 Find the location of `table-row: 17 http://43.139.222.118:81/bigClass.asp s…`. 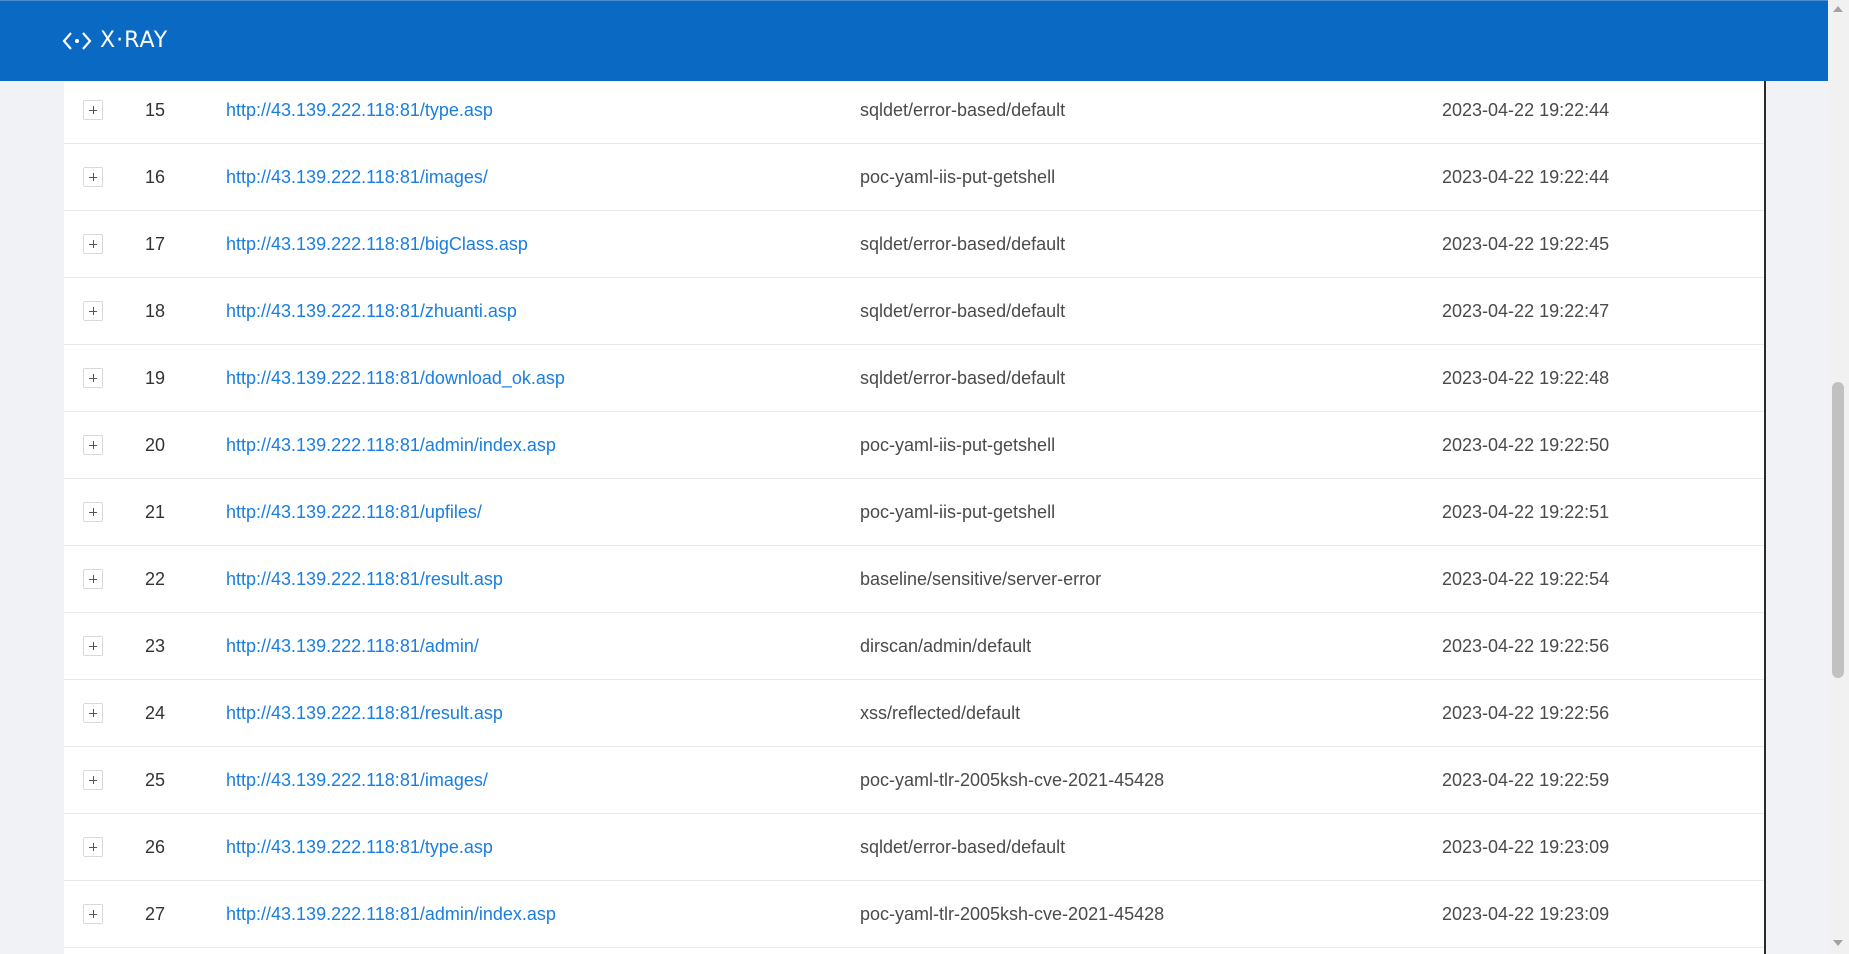

table-row: 17 http://43.139.222.118:81/bigClass.asp s… is located at coordinates (914, 244).